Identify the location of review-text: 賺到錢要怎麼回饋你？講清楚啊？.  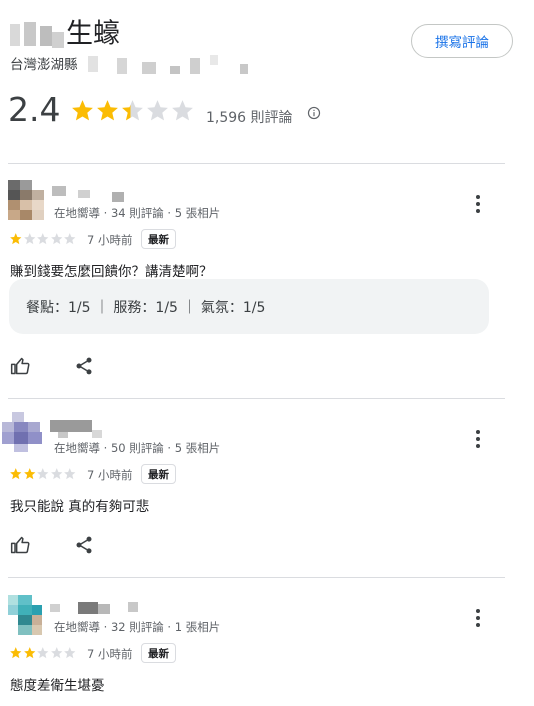
(111, 272).